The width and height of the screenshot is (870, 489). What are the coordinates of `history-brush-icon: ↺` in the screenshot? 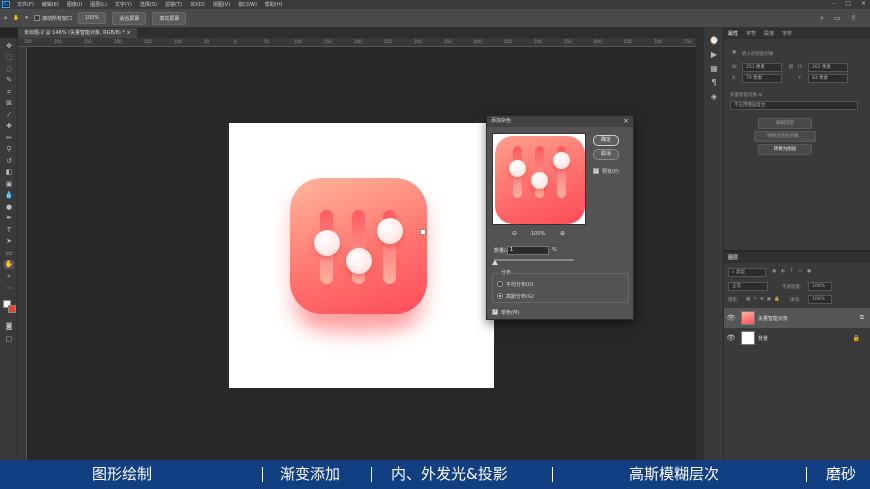 It's located at (9, 161).